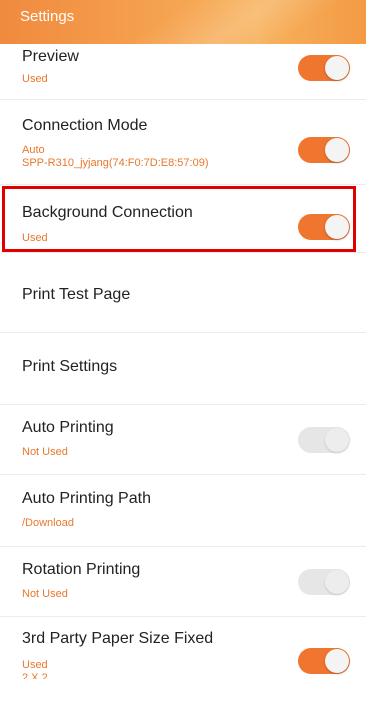  What do you see at coordinates (183, 582) in the screenshot?
I see `setting-rotation-printing: Rotation Printing Not Used` at bounding box center [183, 582].